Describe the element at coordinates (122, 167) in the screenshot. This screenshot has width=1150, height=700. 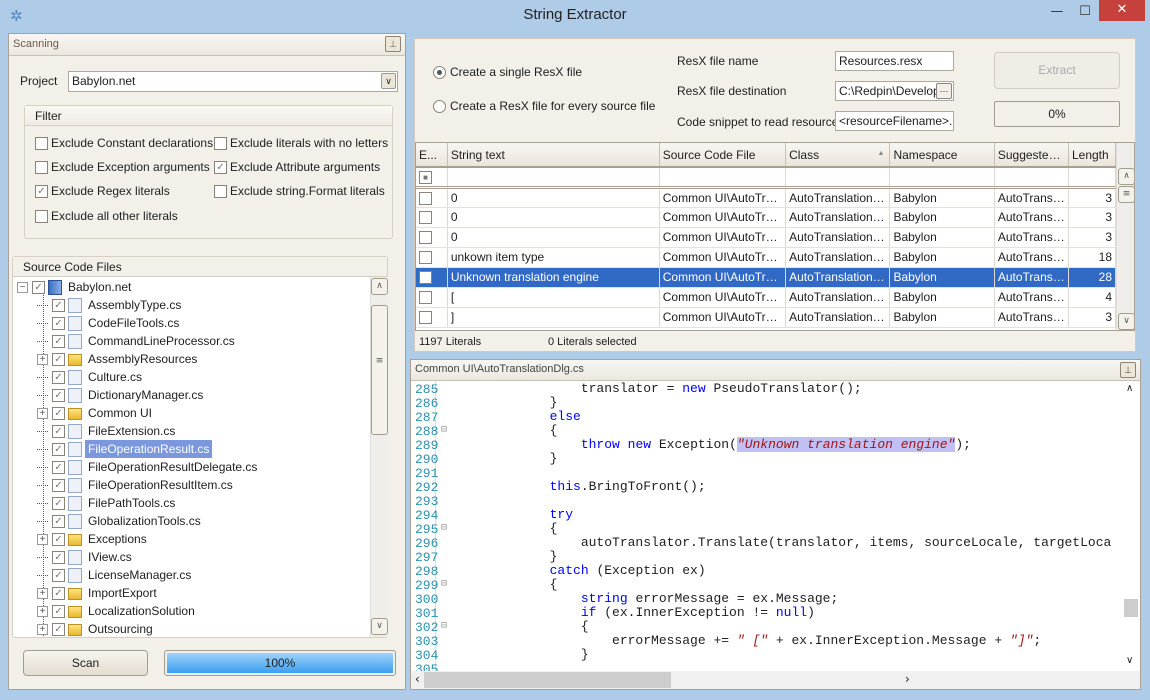
I see `filter-option: Exclude Exception arguments` at that location.